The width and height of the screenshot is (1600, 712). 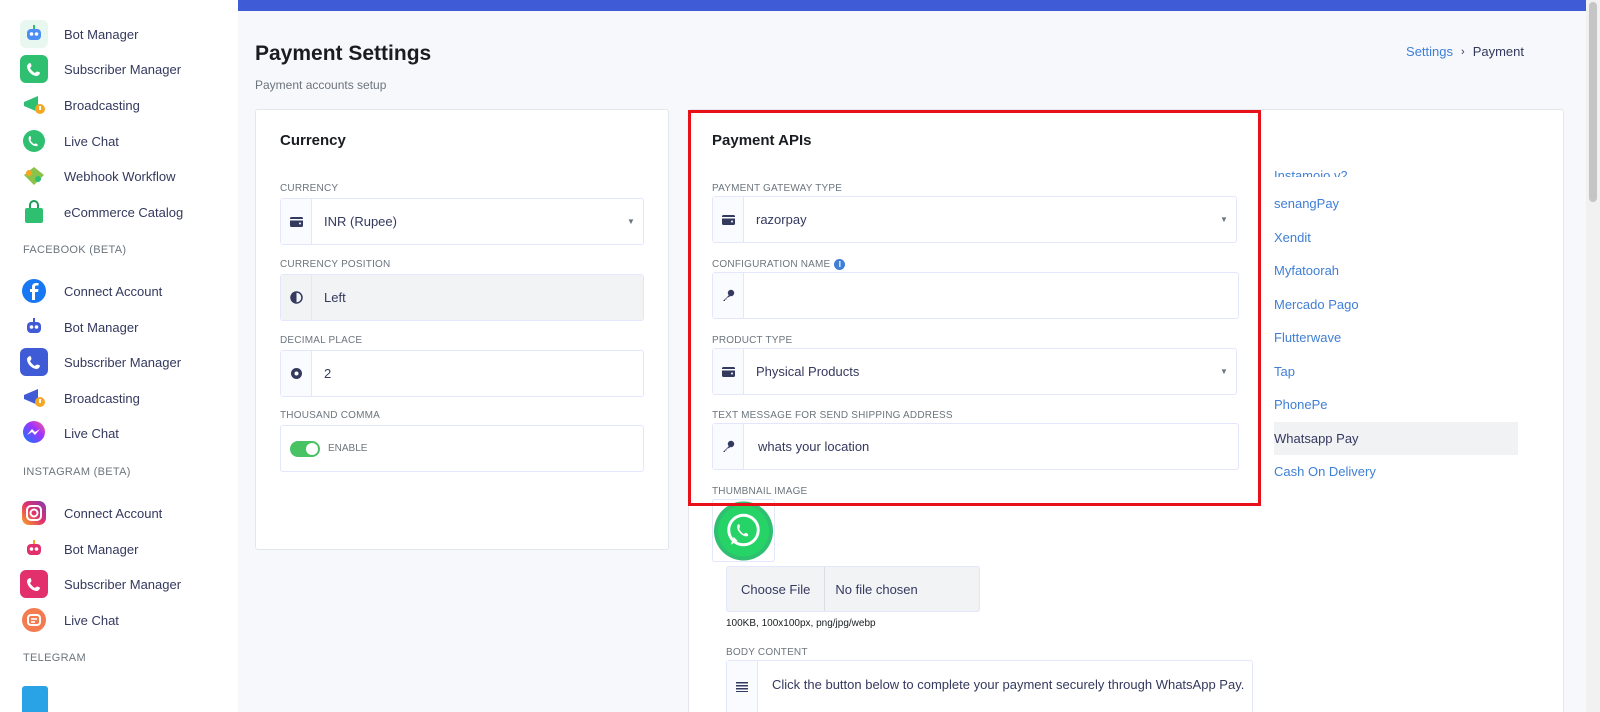 What do you see at coordinates (34, 362) in the screenshot?
I see `phone-book-icon` at bounding box center [34, 362].